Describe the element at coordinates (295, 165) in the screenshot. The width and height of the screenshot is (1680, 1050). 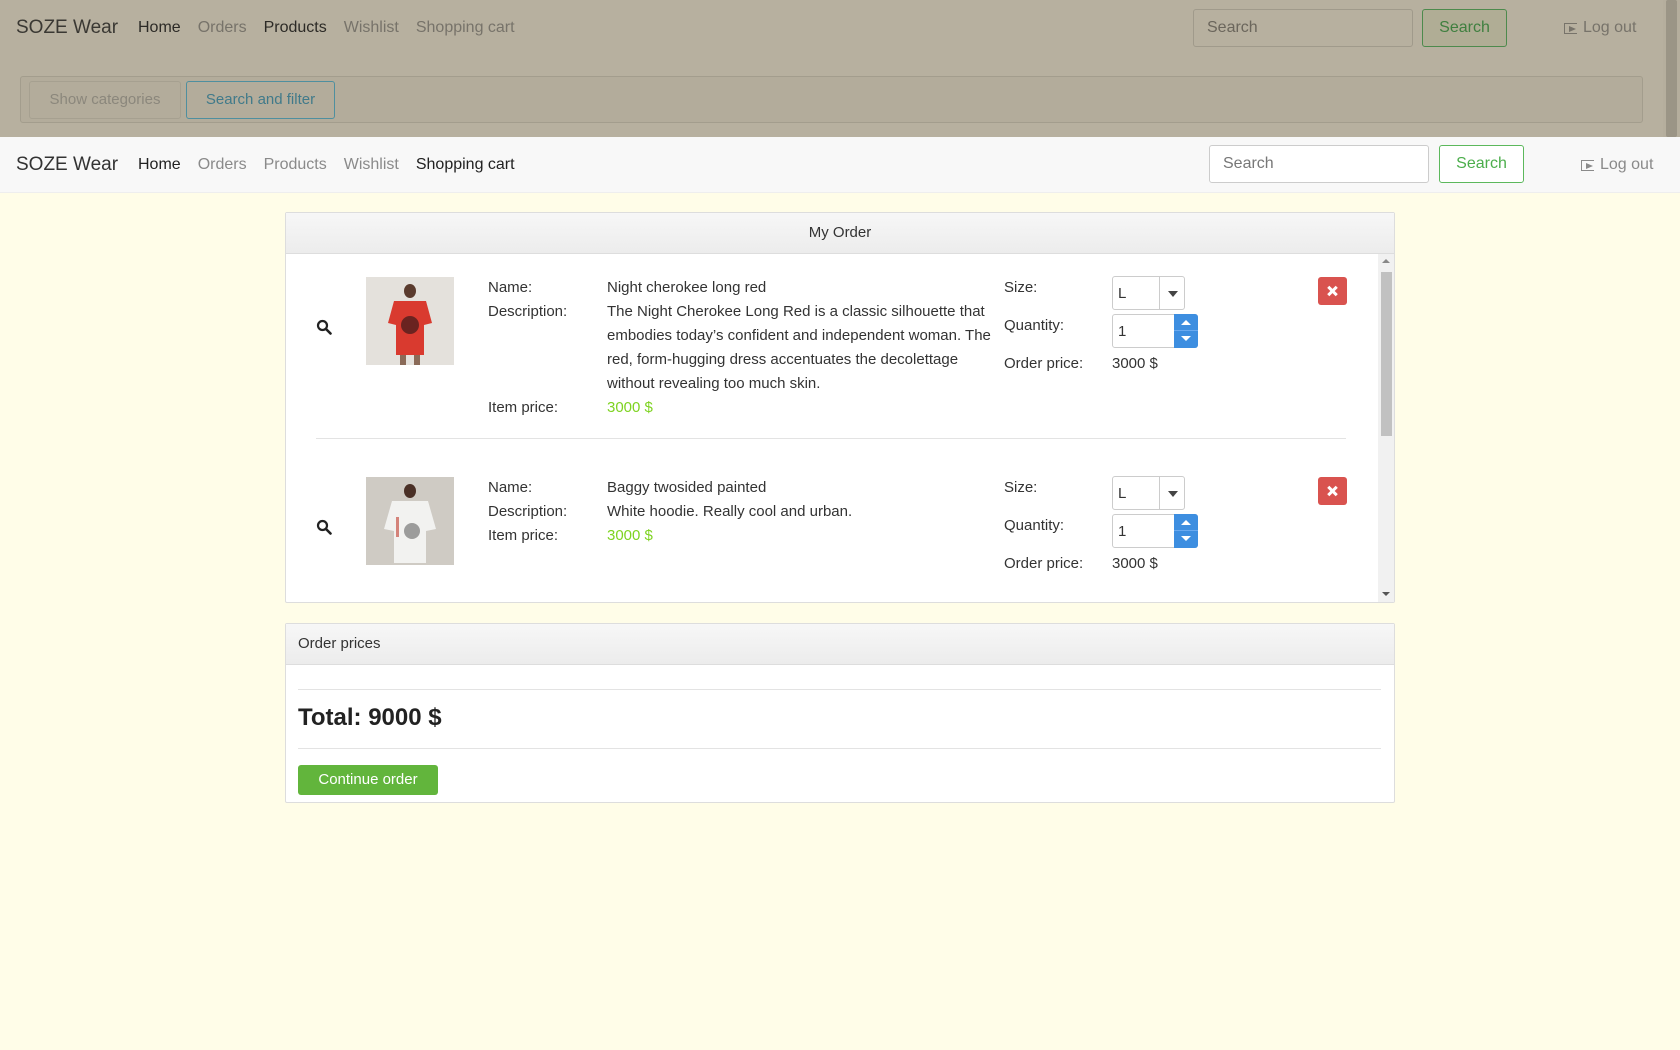
I see `nav-products: Products` at that location.